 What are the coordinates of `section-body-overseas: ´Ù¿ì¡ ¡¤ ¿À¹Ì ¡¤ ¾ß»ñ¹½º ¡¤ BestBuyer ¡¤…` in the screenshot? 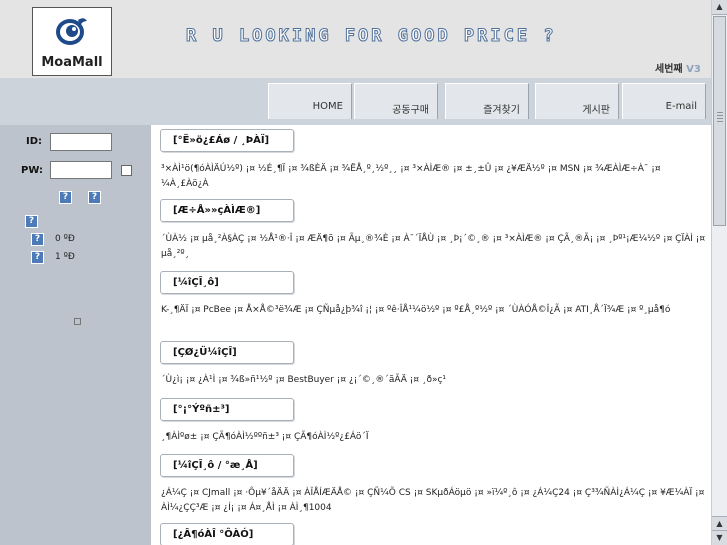 It's located at (433, 380).